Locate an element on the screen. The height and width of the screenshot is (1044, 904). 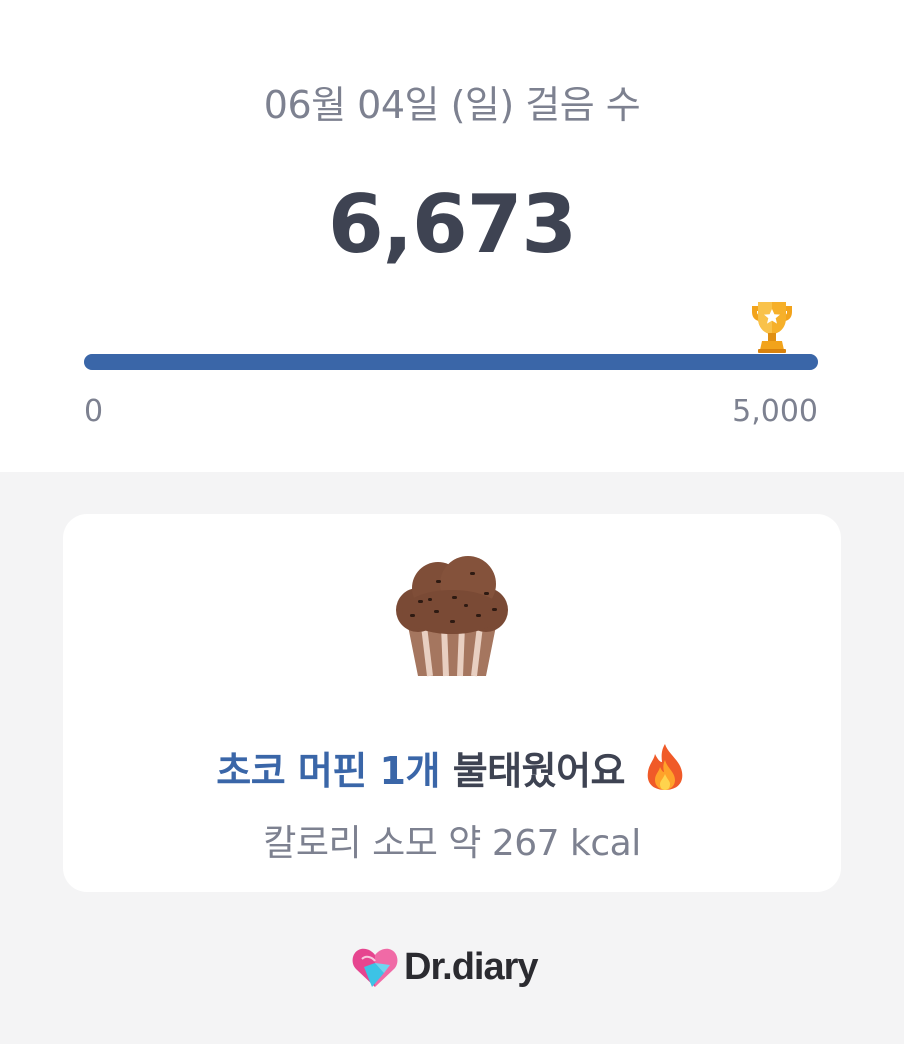
date-title: 06월 04일 (일) 걸음 수 is located at coordinates (452, 105).